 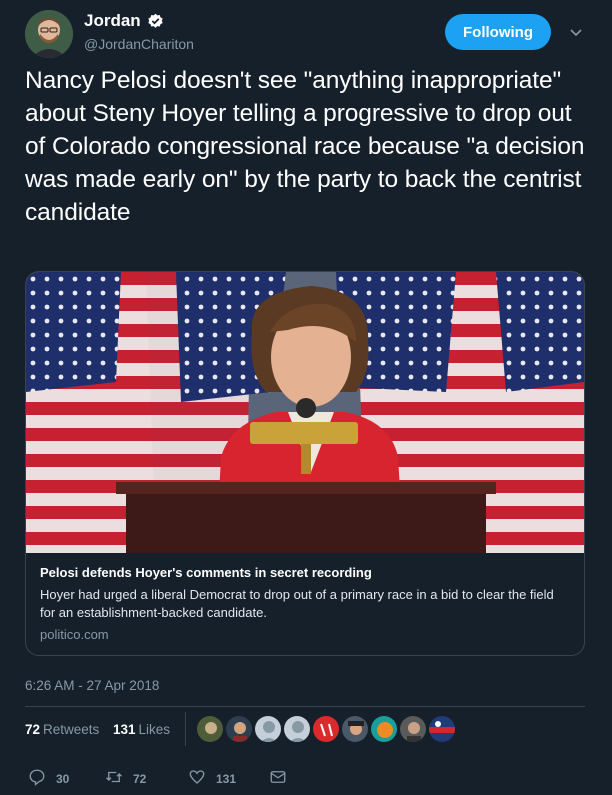 I want to click on retweet-count: 72, so click(x=140, y=778).